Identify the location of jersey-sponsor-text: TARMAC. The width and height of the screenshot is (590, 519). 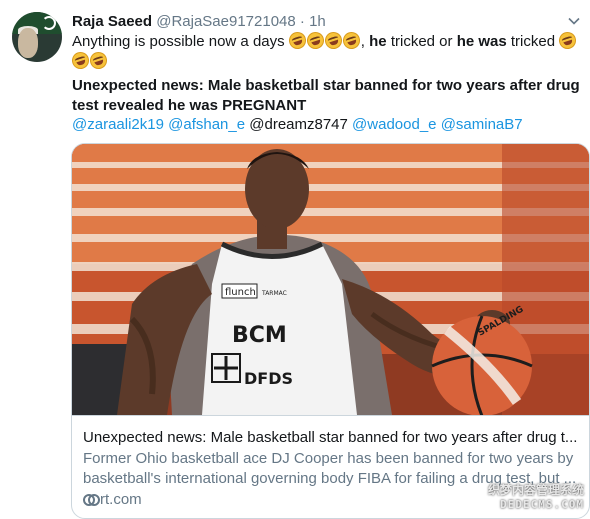
(274, 293).